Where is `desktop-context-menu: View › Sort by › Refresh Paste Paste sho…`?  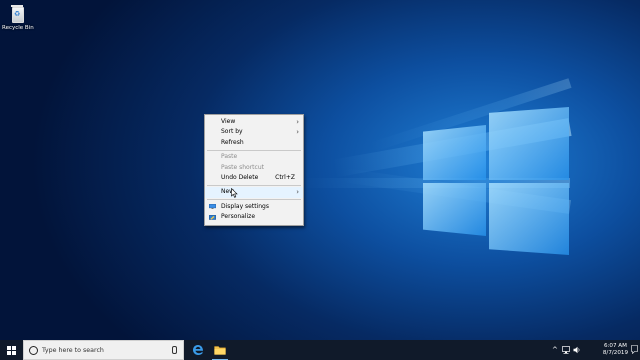 desktop-context-menu: View › Sort by › Refresh Paste Paste sho… is located at coordinates (254, 170).